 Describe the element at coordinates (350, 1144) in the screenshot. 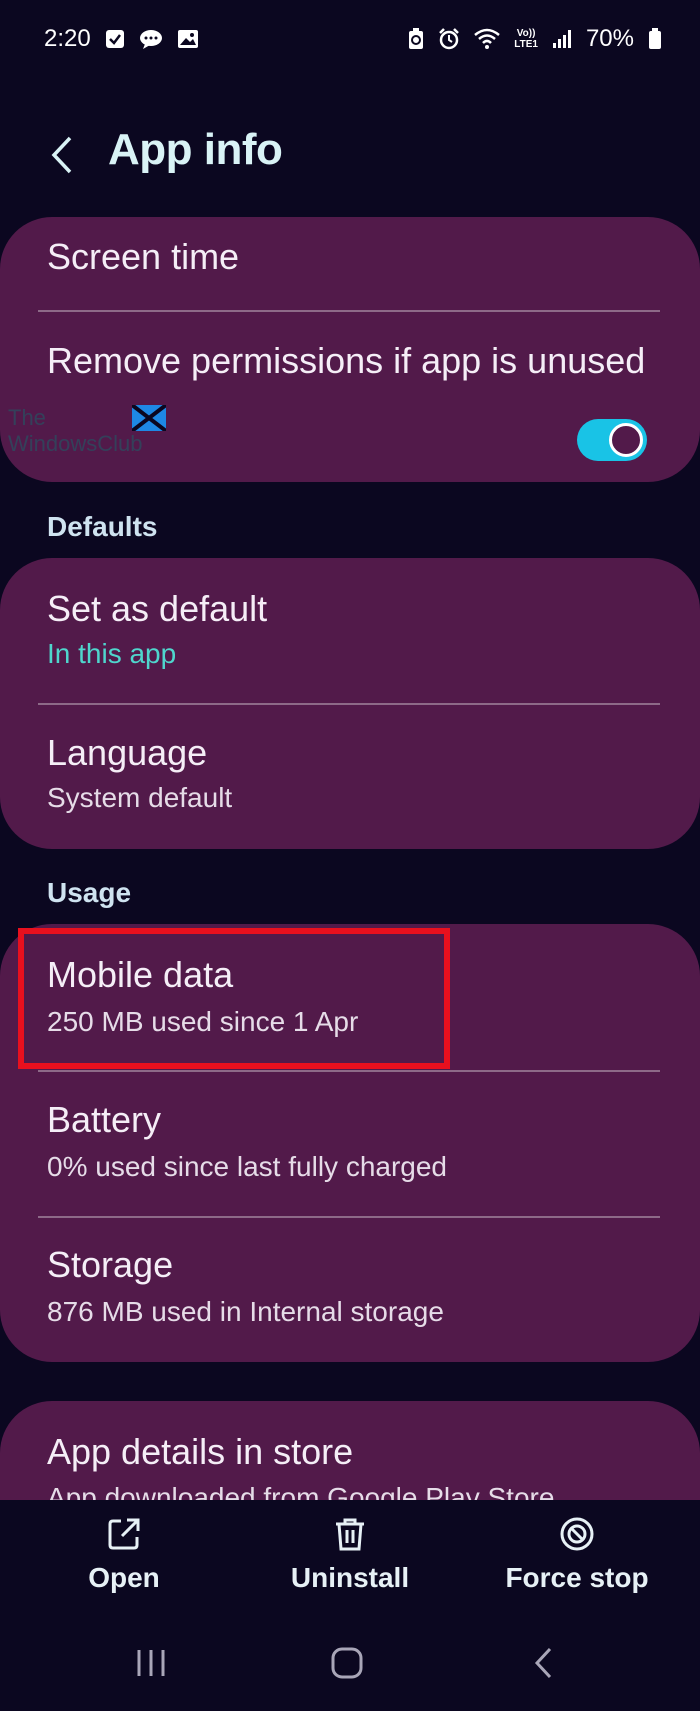

I see `battery-row: Battery 0% used since last fully charged` at that location.